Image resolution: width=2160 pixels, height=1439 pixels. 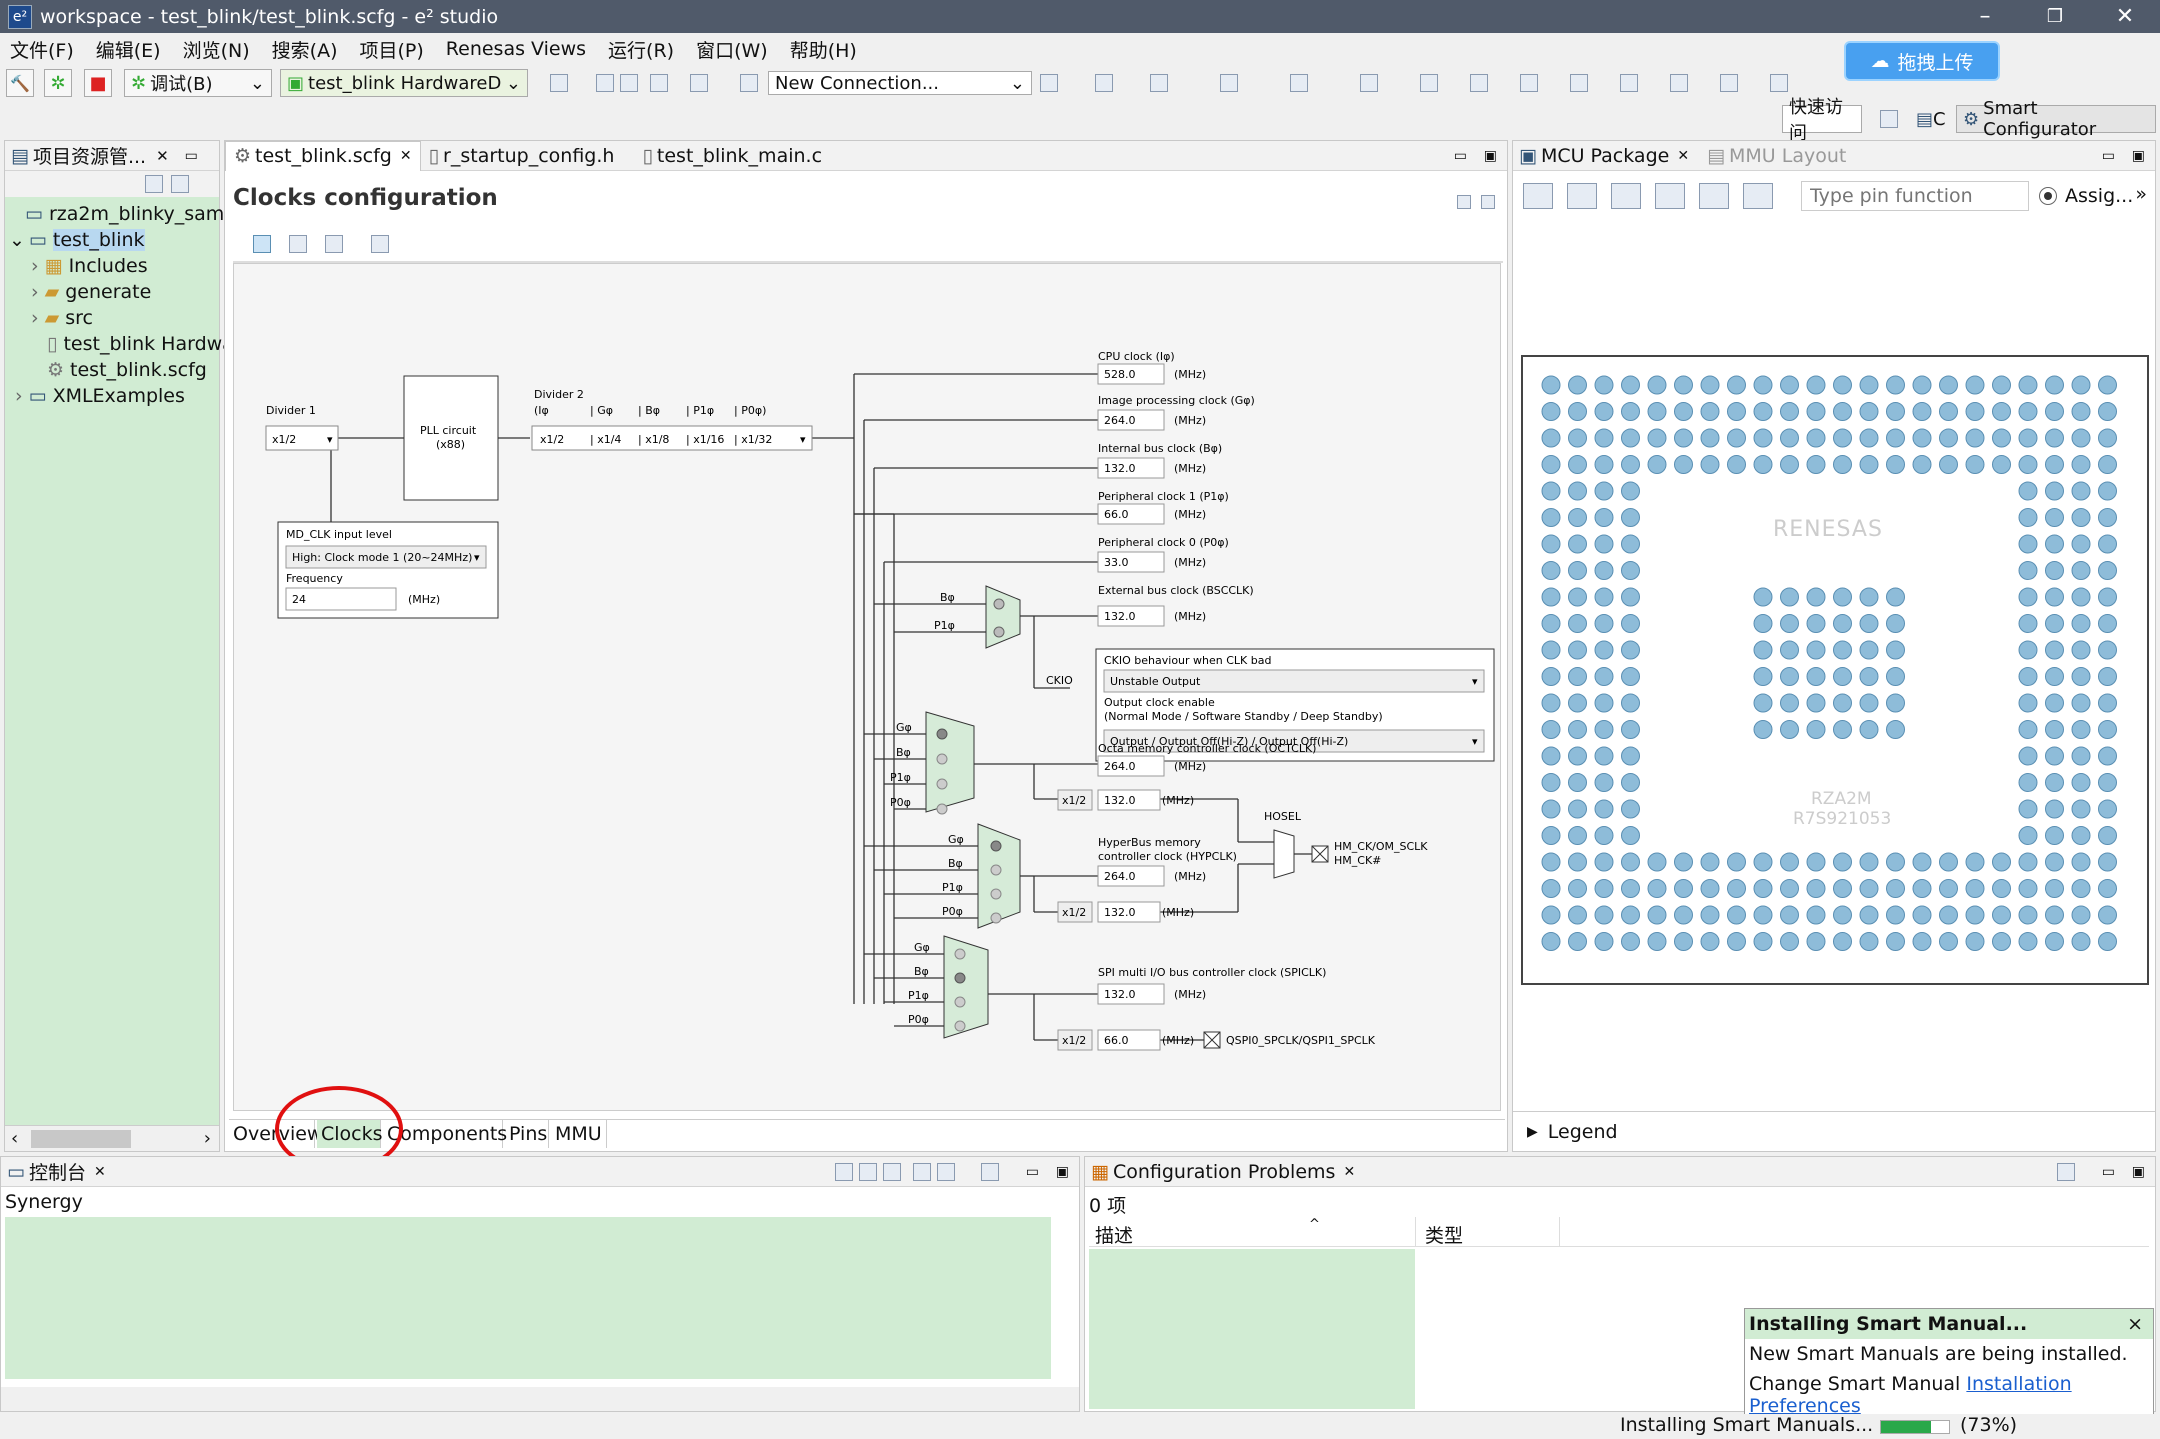 What do you see at coordinates (540, 1399) in the screenshot?
I see `horizontal-scrollbar` at bounding box center [540, 1399].